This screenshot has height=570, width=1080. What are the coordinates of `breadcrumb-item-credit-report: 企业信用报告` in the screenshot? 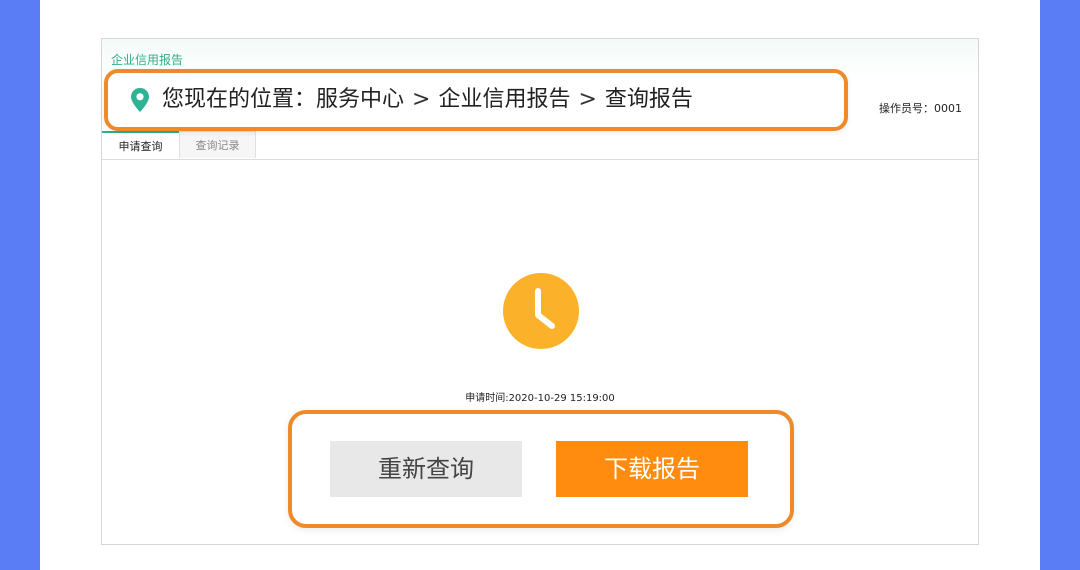 It's located at (504, 99).